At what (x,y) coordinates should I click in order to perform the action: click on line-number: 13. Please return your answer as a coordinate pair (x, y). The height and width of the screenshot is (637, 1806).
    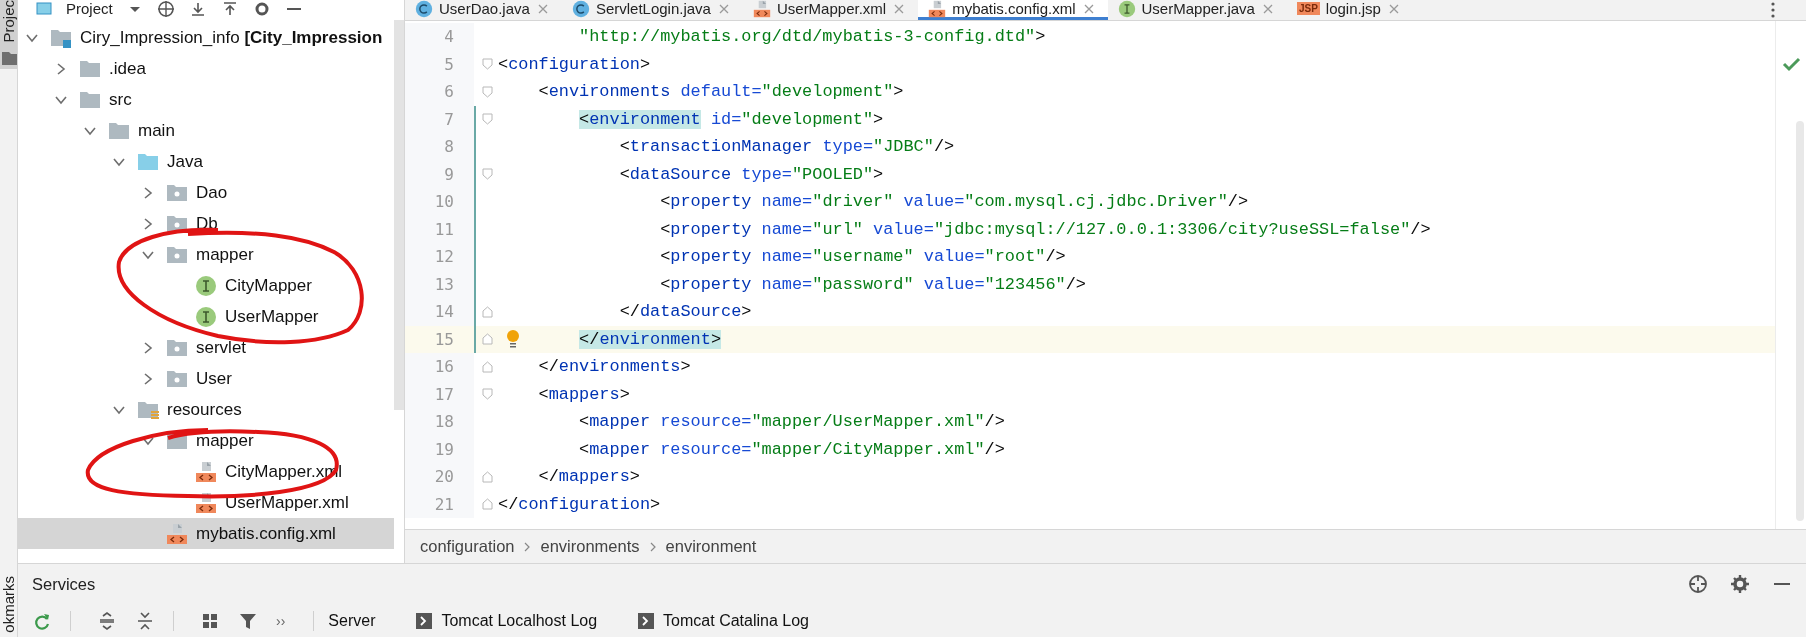
    Looking at the image, I should click on (439, 284).